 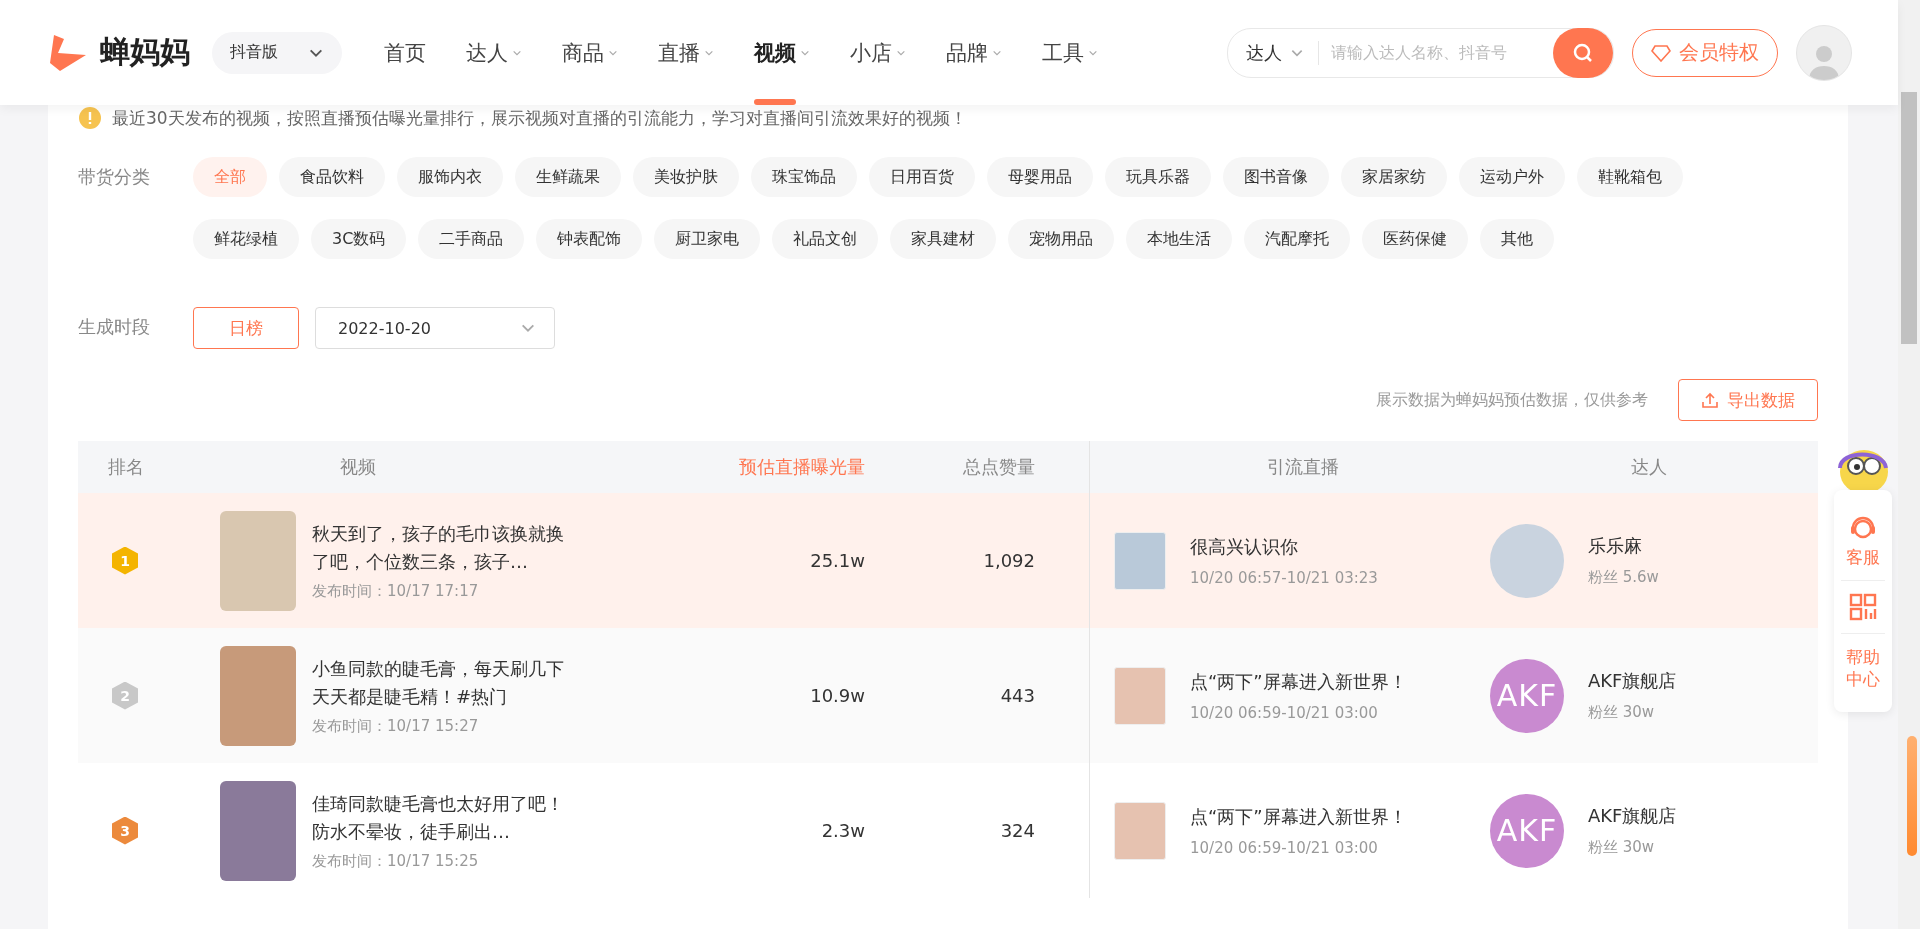 I want to click on category-chip: 厨卫家电, so click(x=707, y=239).